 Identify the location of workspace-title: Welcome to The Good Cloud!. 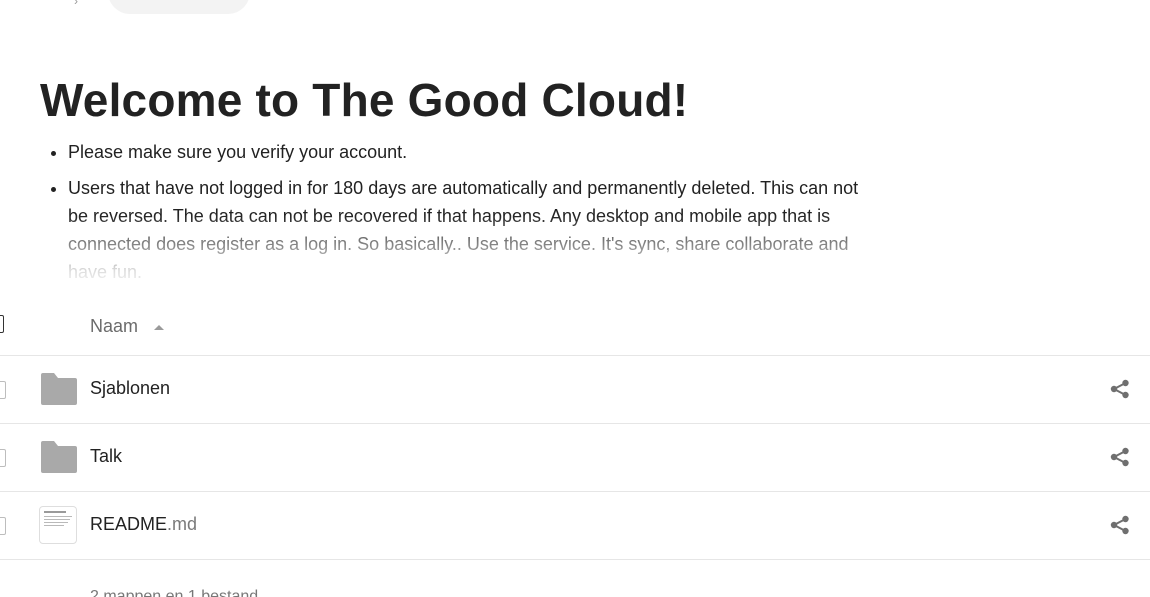
(364, 100).